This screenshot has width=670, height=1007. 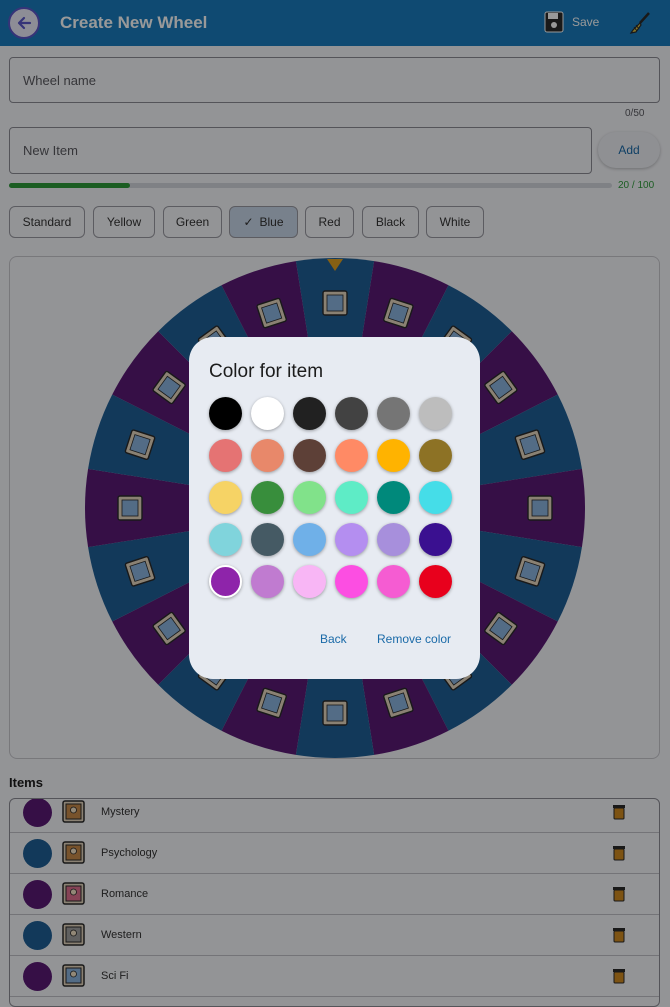 What do you see at coordinates (333, 639) in the screenshot?
I see `back-dialog-button: Back` at bounding box center [333, 639].